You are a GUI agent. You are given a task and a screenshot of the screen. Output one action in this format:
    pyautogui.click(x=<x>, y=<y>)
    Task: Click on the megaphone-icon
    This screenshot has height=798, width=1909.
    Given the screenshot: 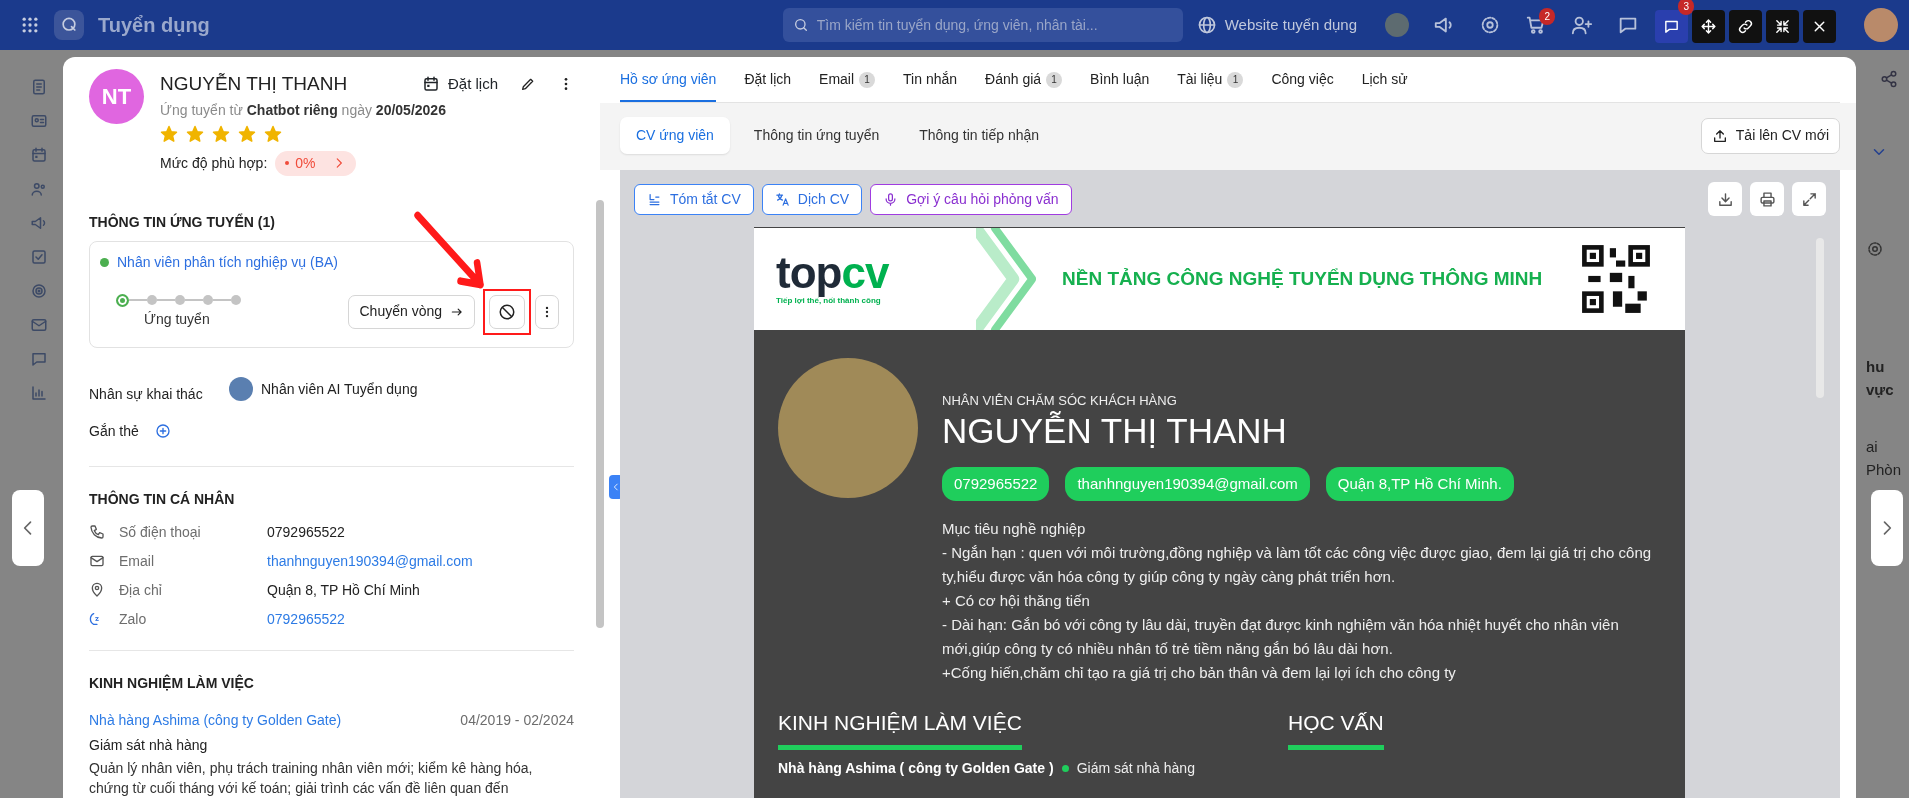 What is the action you would take?
    pyautogui.click(x=39, y=223)
    